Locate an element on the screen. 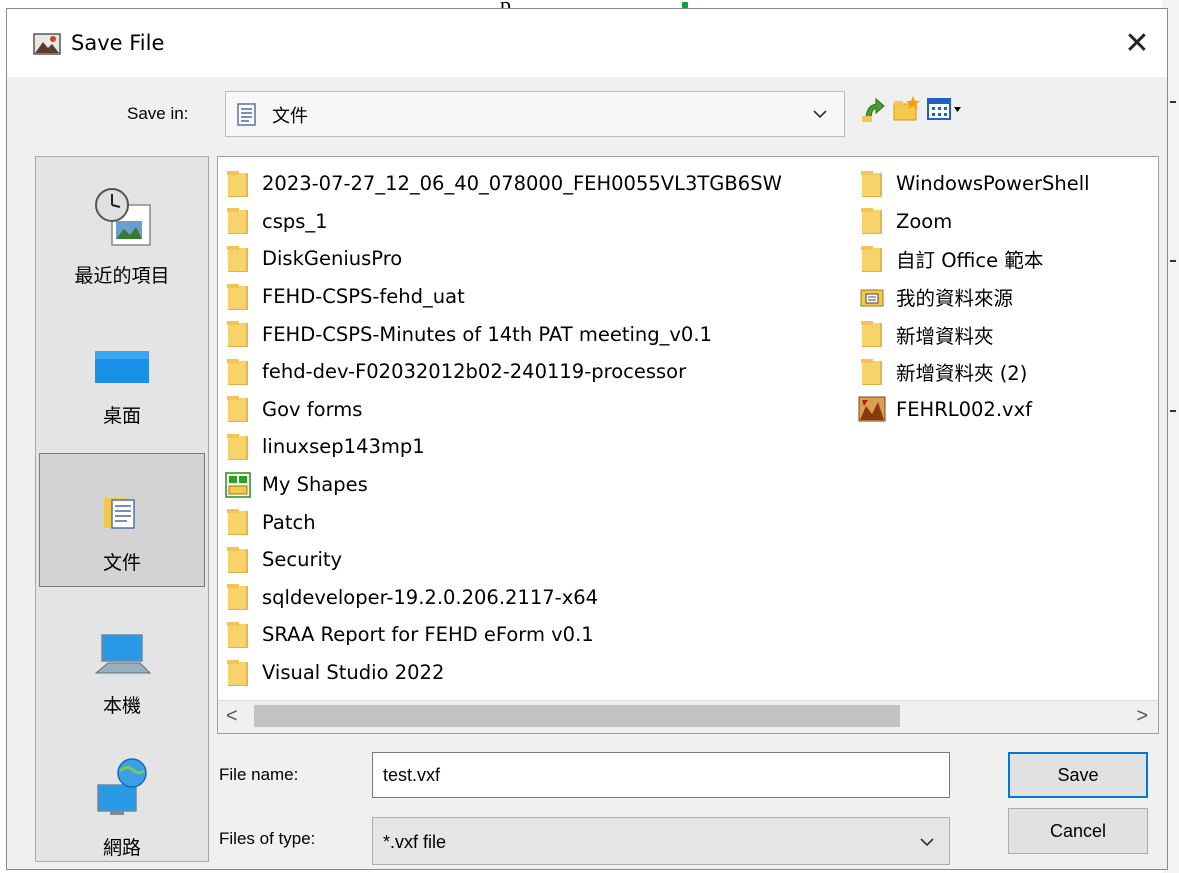 The image size is (1179, 873). recent-items-icon is located at coordinates (122, 218).